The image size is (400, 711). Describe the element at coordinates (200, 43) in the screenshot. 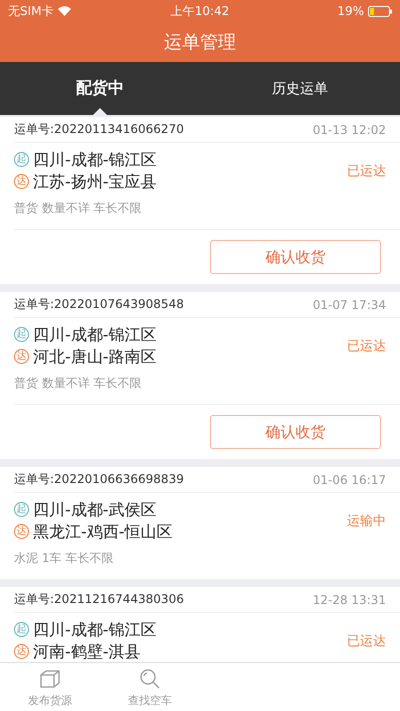

I see `page-title: 运单管理` at that location.